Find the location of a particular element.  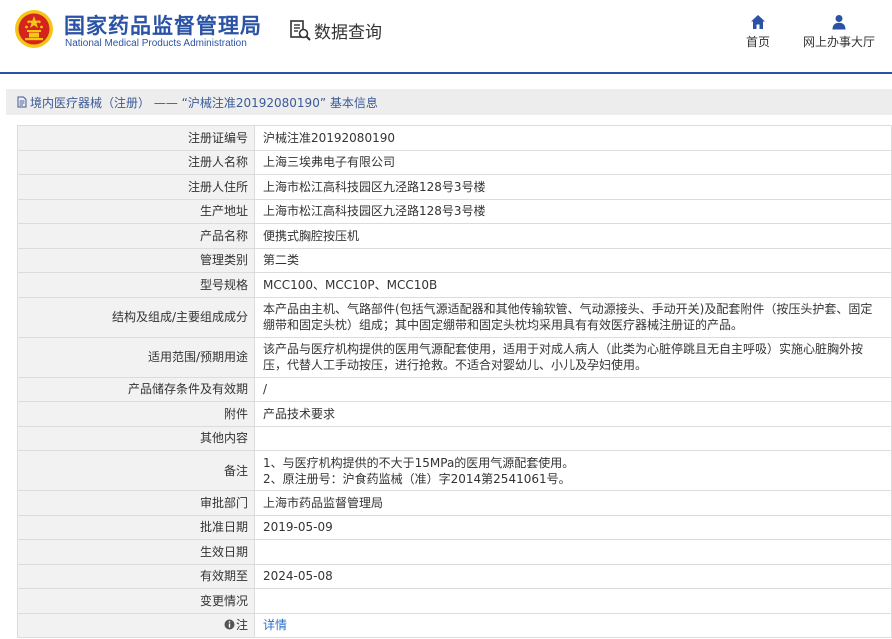

field-label: 有效期至 is located at coordinates (136, 576).